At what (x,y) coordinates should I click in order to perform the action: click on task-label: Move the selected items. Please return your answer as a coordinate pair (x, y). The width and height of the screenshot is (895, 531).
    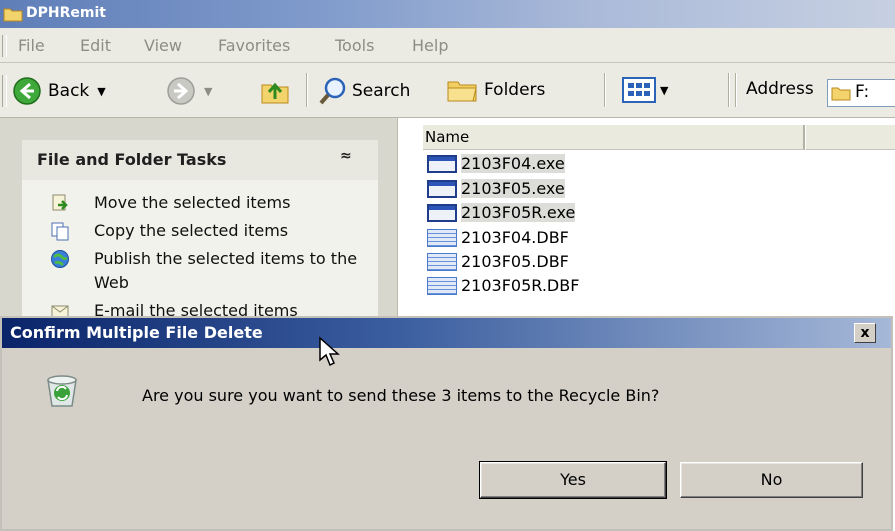
    Looking at the image, I should click on (192, 202).